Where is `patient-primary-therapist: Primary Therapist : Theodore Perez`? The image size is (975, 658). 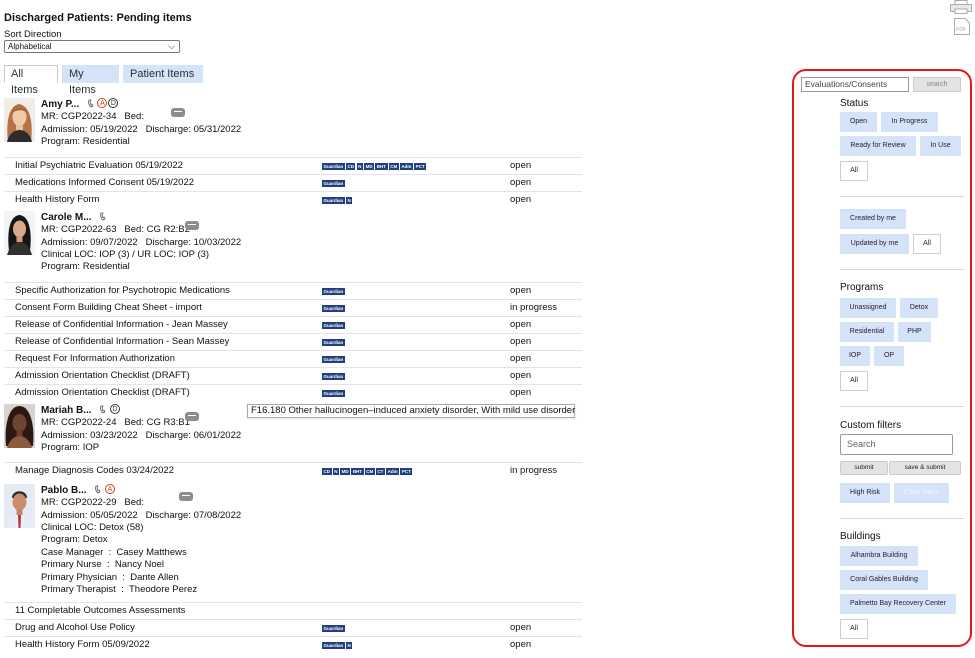 patient-primary-therapist: Primary Therapist : Theodore Perez is located at coordinates (119, 589).